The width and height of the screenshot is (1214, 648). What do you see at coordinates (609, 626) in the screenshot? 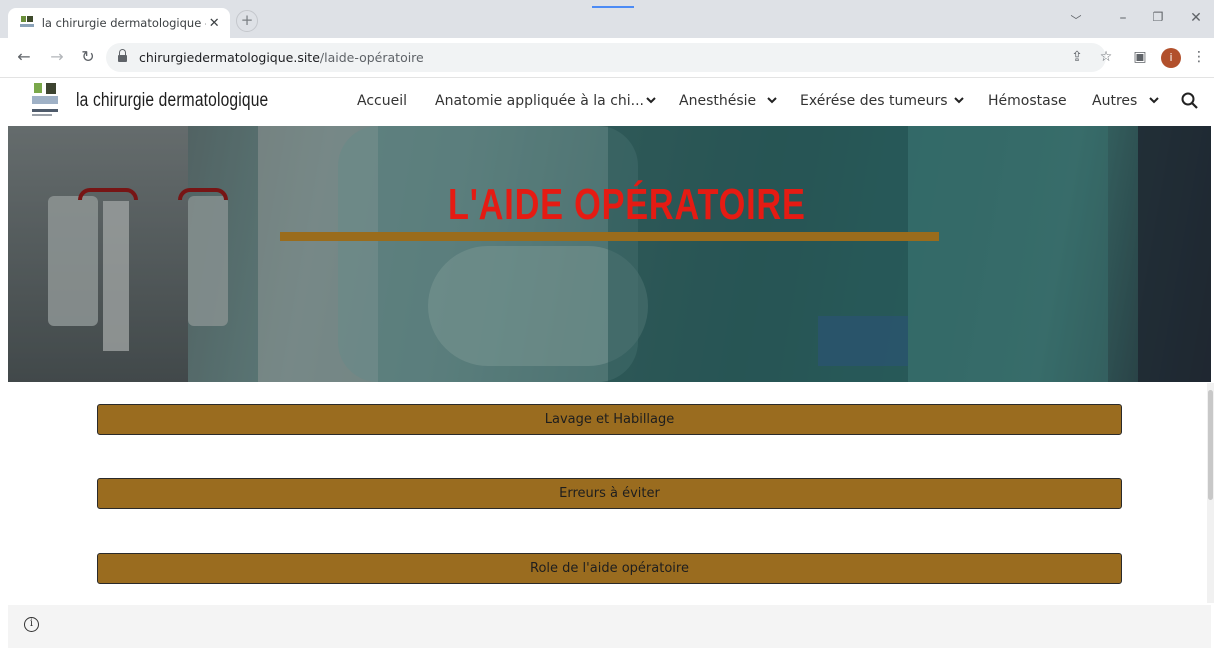
I see `page-footer` at bounding box center [609, 626].